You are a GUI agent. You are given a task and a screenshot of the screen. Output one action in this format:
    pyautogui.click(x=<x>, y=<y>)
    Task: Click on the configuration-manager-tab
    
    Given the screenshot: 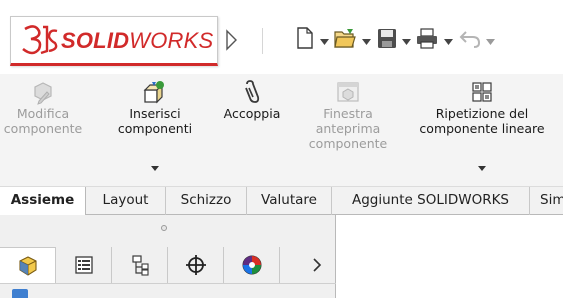 What is the action you would take?
    pyautogui.click(x=140, y=265)
    